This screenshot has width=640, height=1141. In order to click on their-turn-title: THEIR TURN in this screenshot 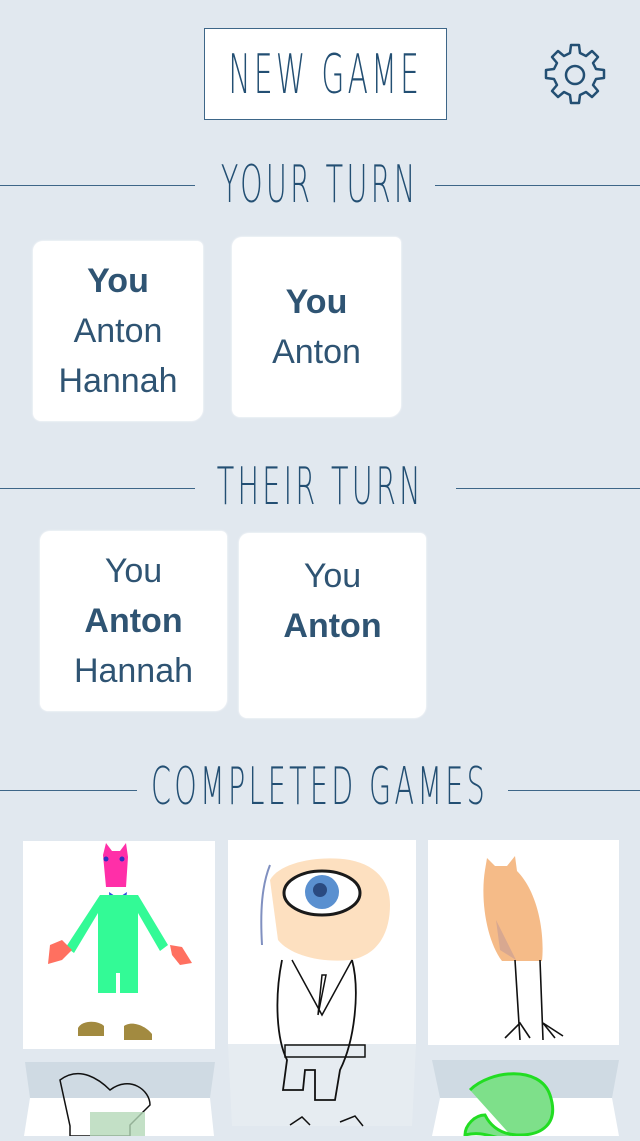, I will do `click(320, 487)`.